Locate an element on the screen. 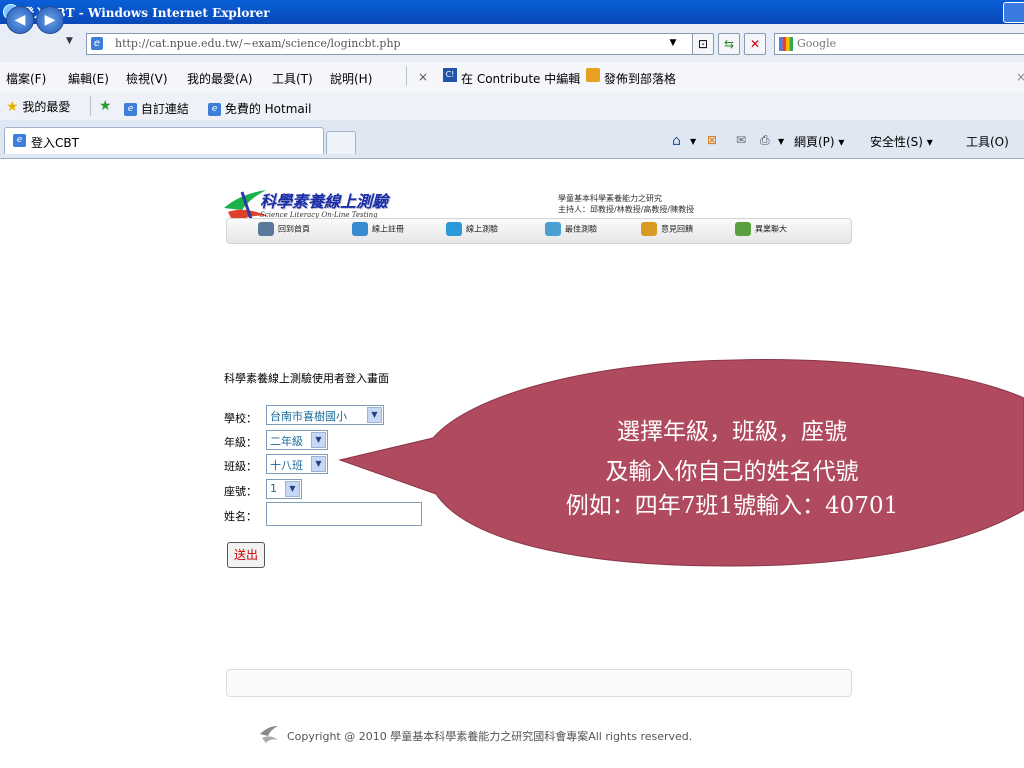 This screenshot has width=1024, height=768. publish-blog-button: 發佈到部落格 is located at coordinates (640, 78).